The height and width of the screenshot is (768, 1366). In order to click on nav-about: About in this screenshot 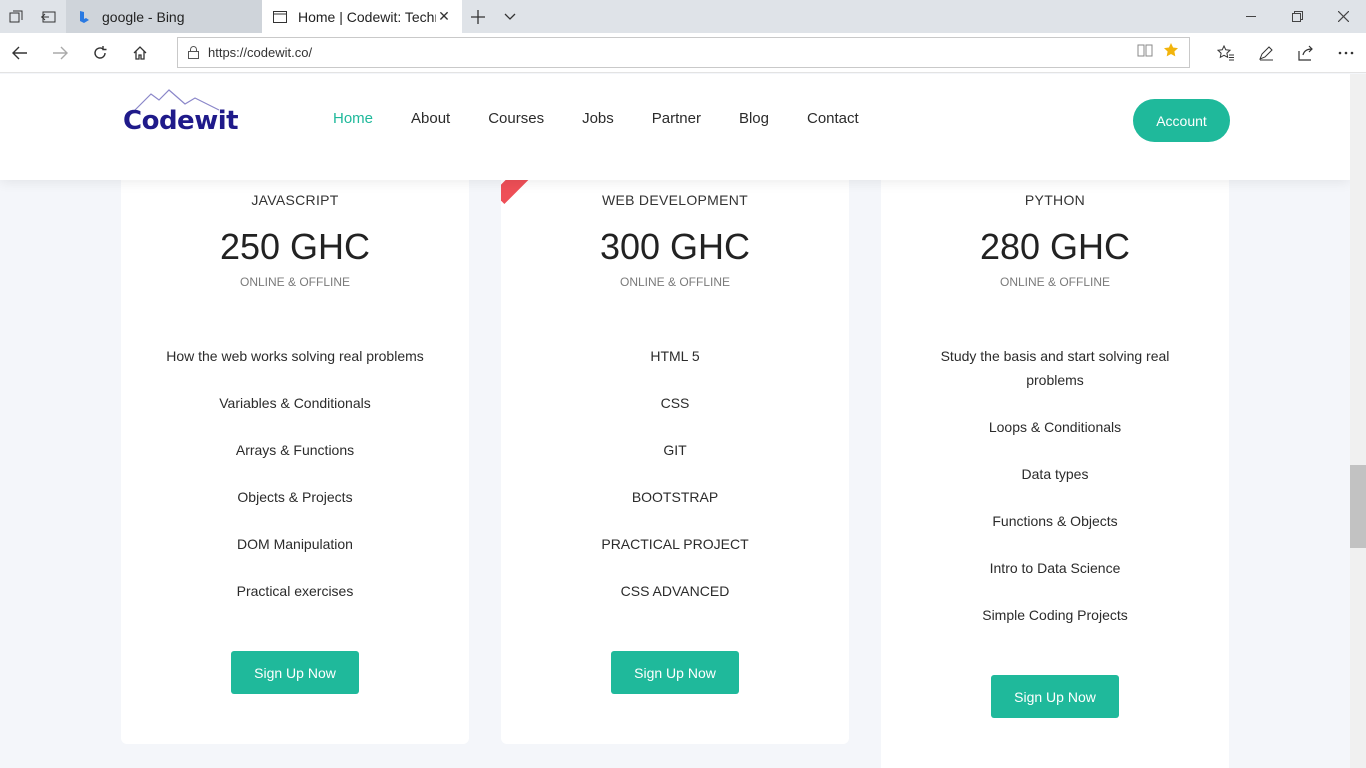, I will do `click(430, 120)`.